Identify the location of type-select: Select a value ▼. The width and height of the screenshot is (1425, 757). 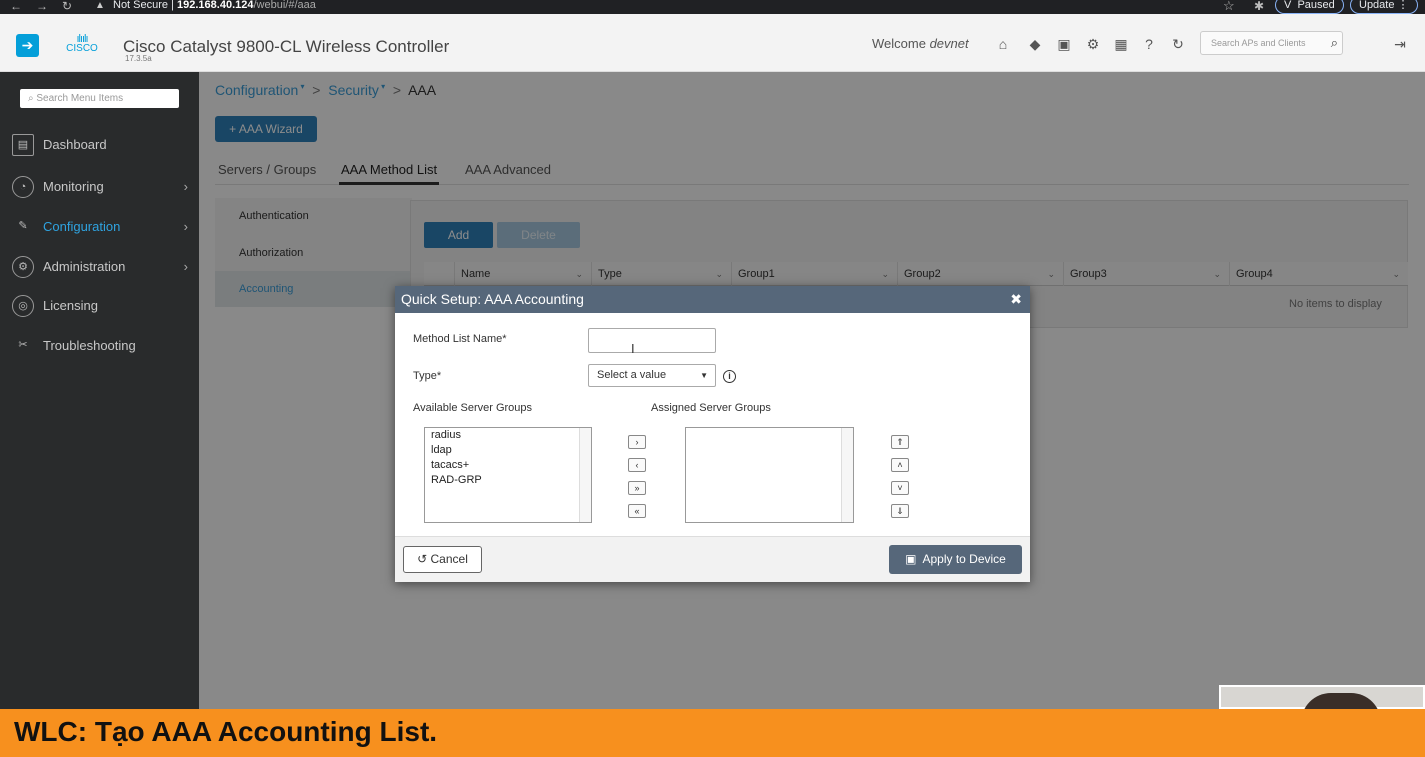
(652, 375).